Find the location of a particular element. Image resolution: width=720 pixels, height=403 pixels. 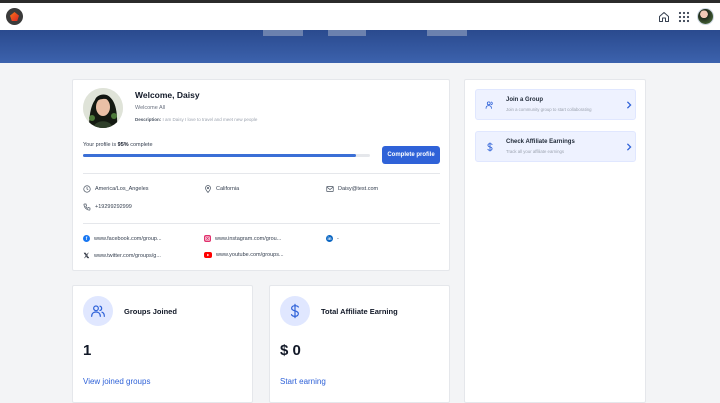

progress-value: 95% is located at coordinates (123, 145).